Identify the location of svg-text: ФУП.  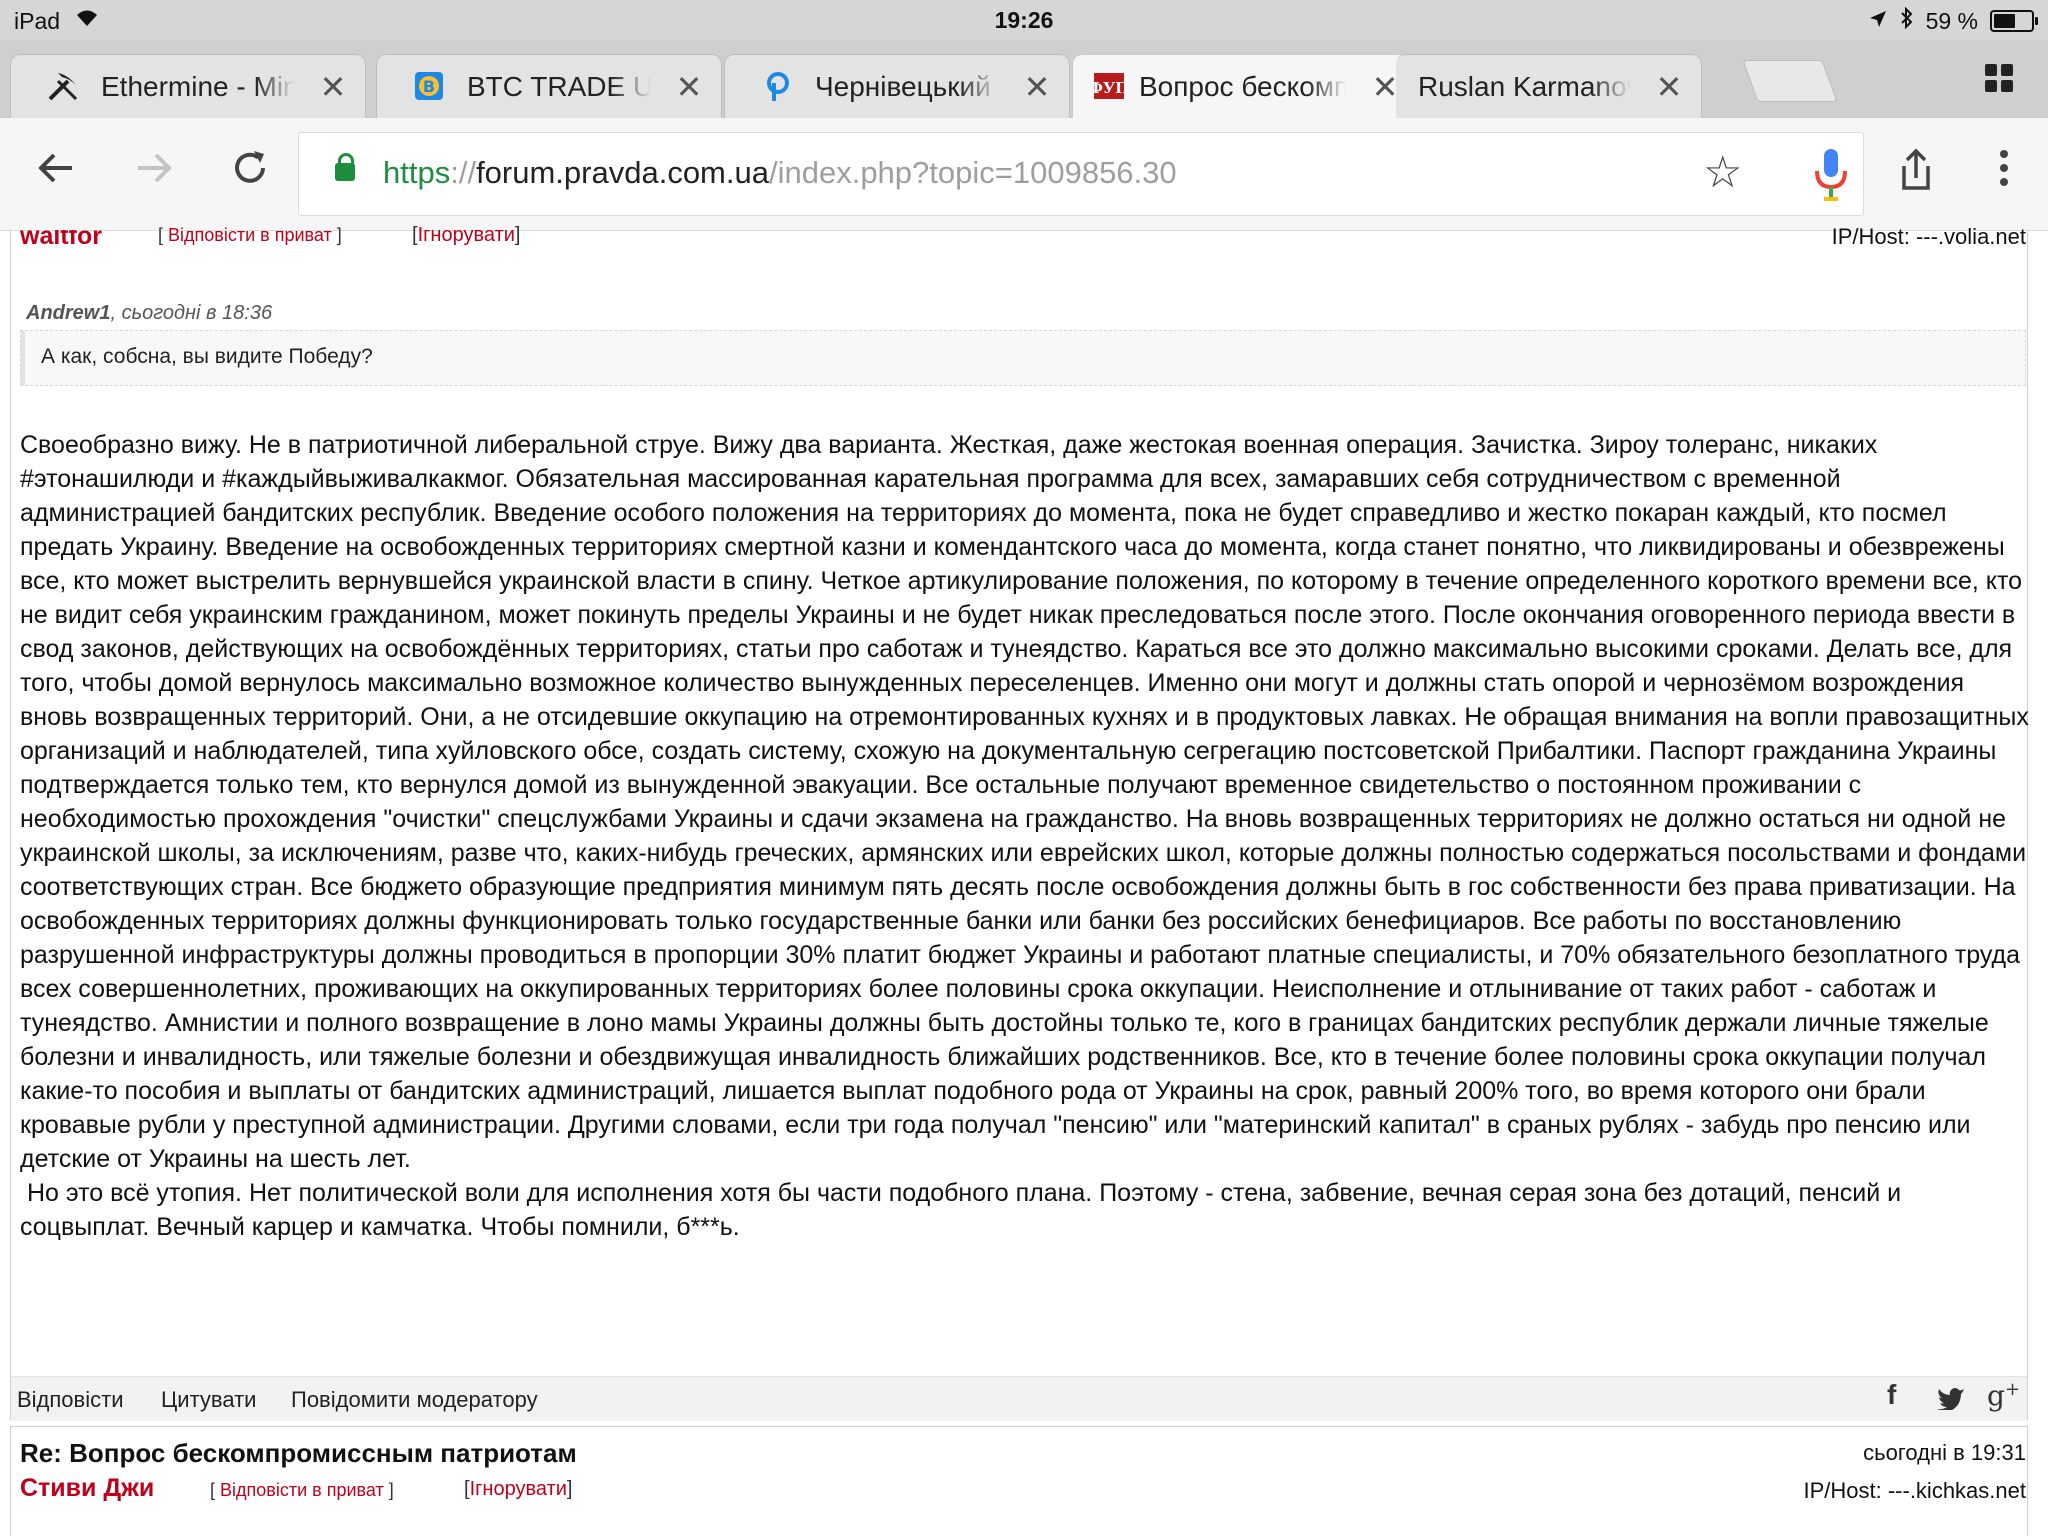
(1109, 88).